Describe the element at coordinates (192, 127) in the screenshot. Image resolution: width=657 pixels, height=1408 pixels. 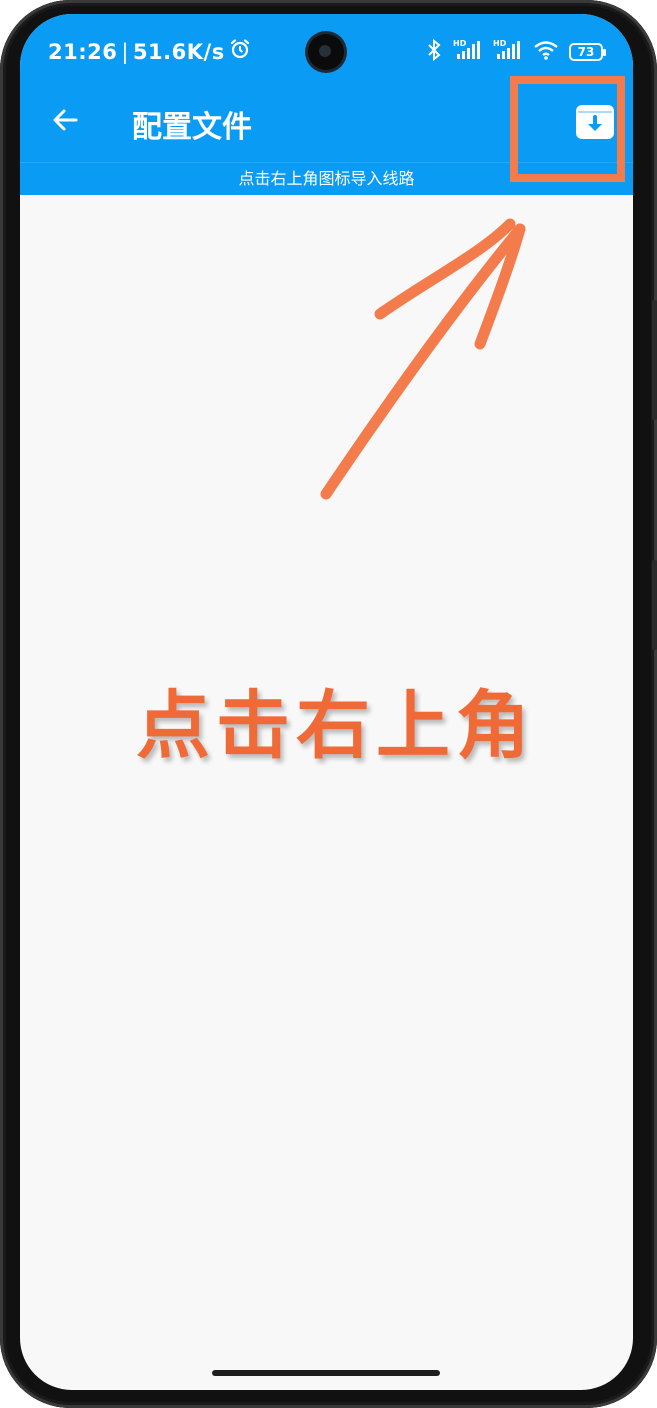
I see `page-title: 配置文件` at that location.